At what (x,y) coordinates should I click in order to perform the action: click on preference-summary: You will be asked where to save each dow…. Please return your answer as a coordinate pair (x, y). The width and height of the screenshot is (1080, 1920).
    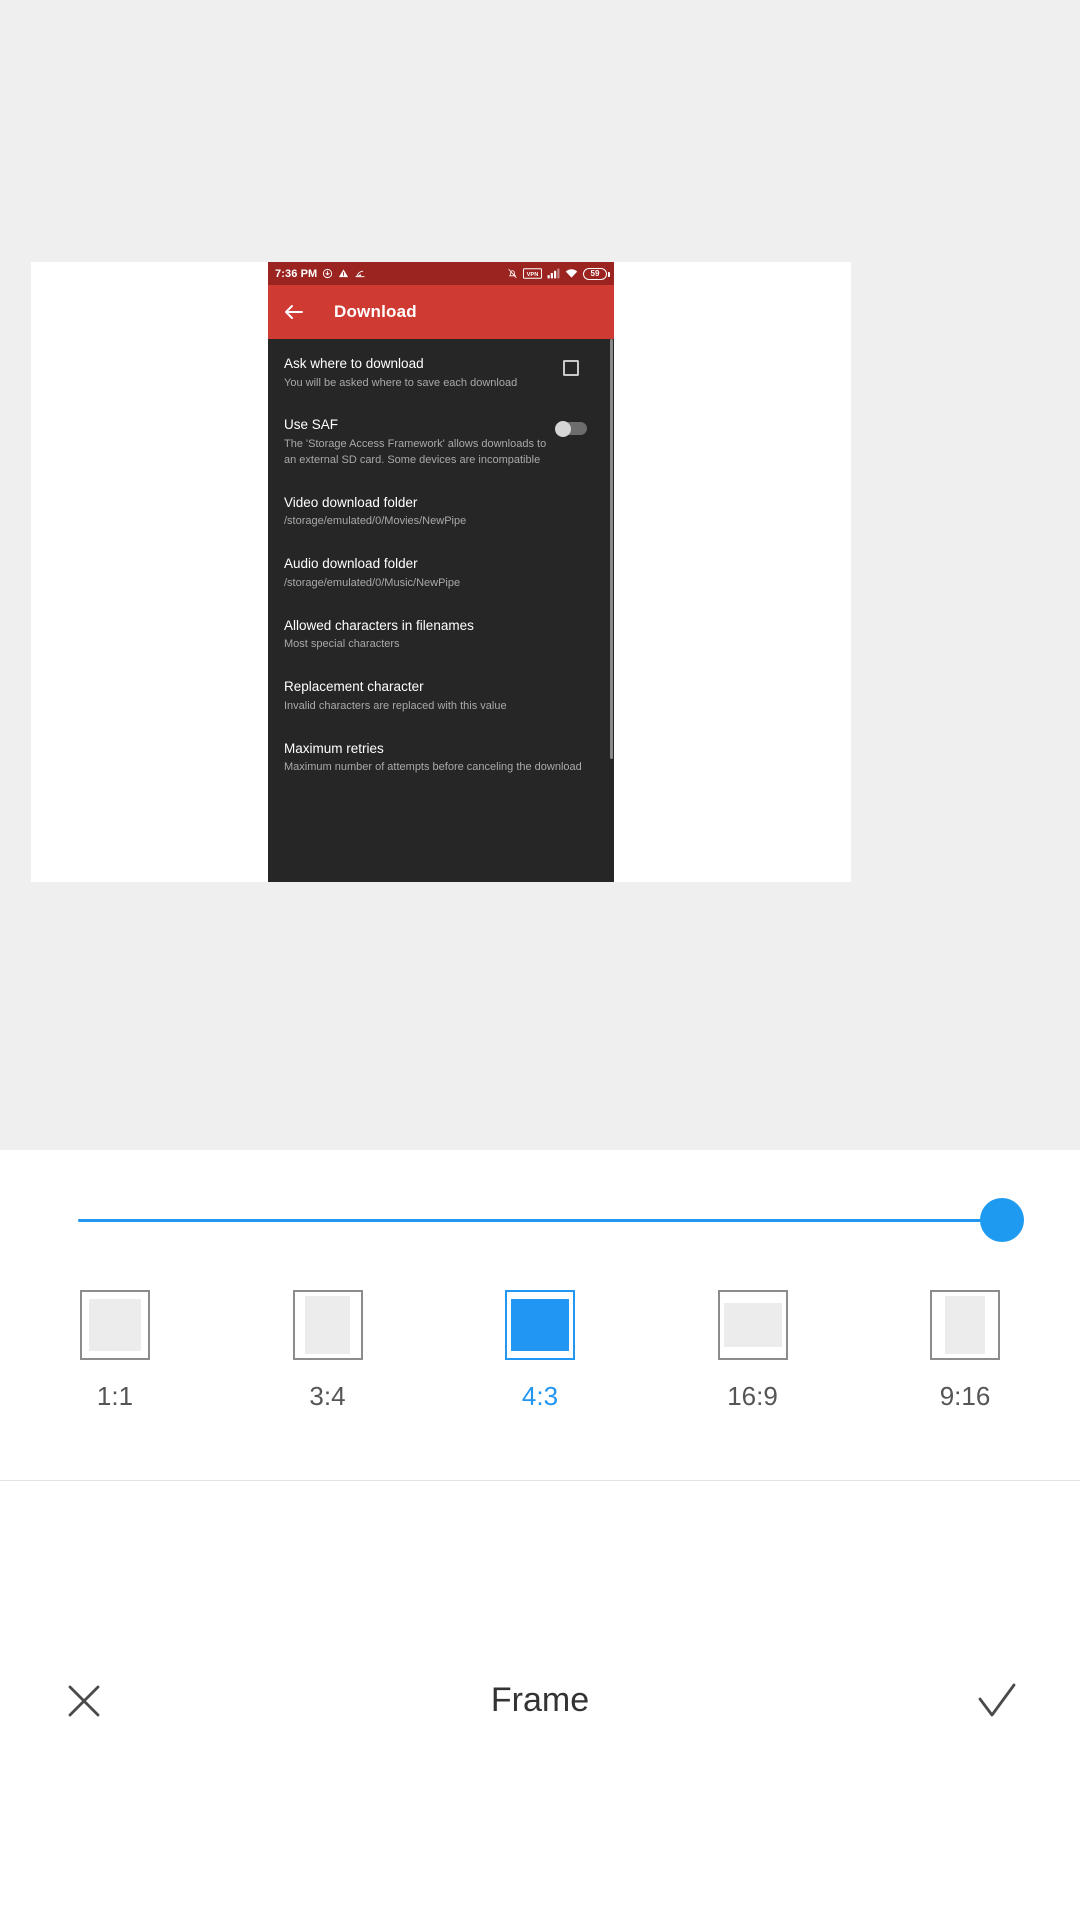
    Looking at the image, I should click on (401, 382).